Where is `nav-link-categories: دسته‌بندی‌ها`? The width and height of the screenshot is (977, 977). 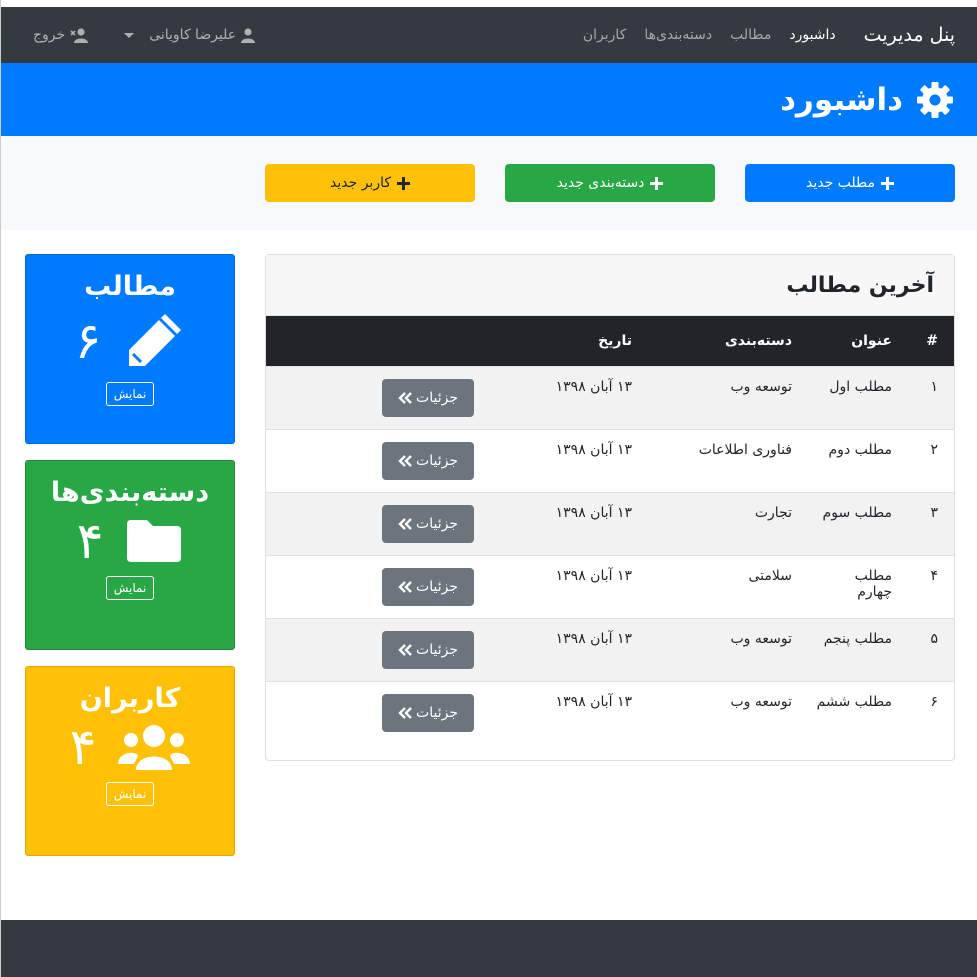
nav-link-categories: دسته‌بندی‌ها is located at coordinates (678, 35).